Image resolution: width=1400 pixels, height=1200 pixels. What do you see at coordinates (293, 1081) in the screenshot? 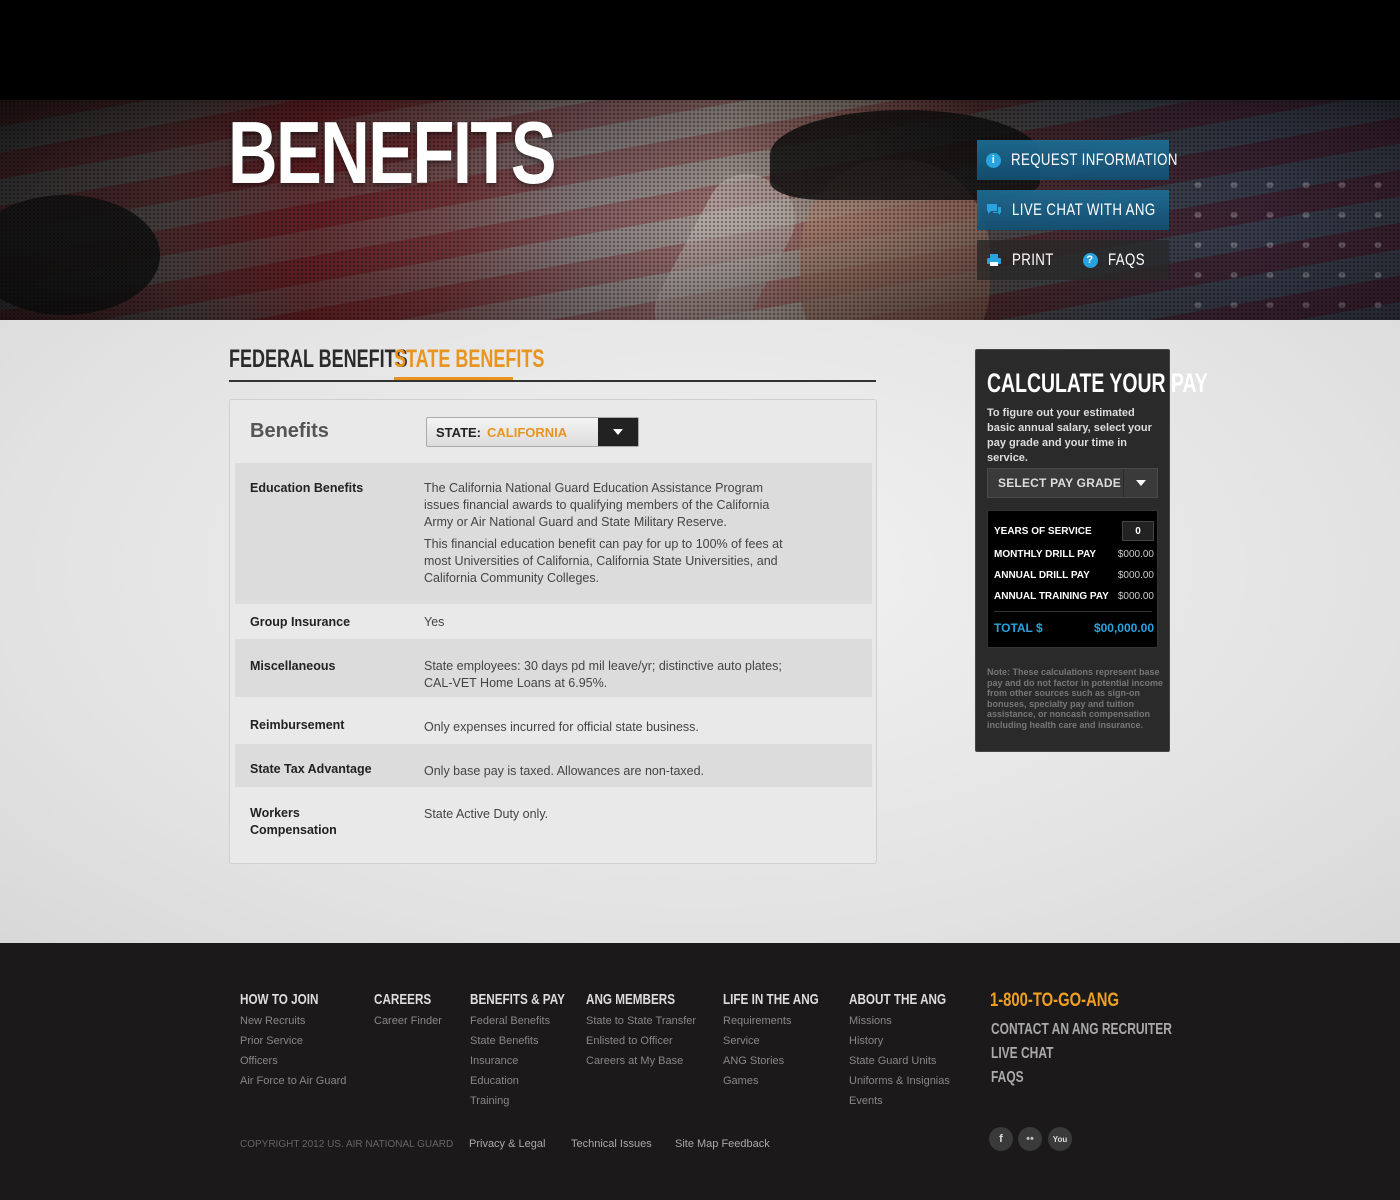
I see `footer-link: Air Force to Air Guard` at bounding box center [293, 1081].